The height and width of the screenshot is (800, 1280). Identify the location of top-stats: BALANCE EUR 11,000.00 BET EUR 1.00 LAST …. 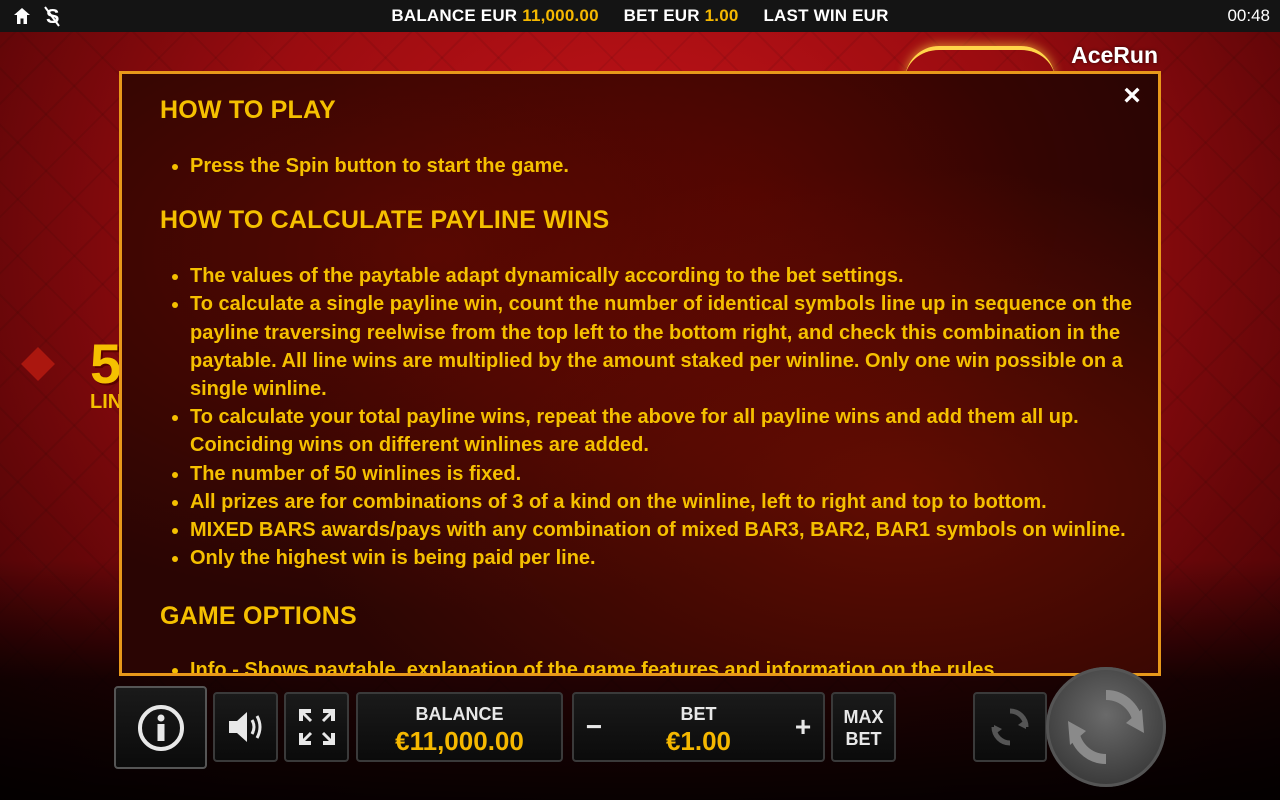
(640, 16).